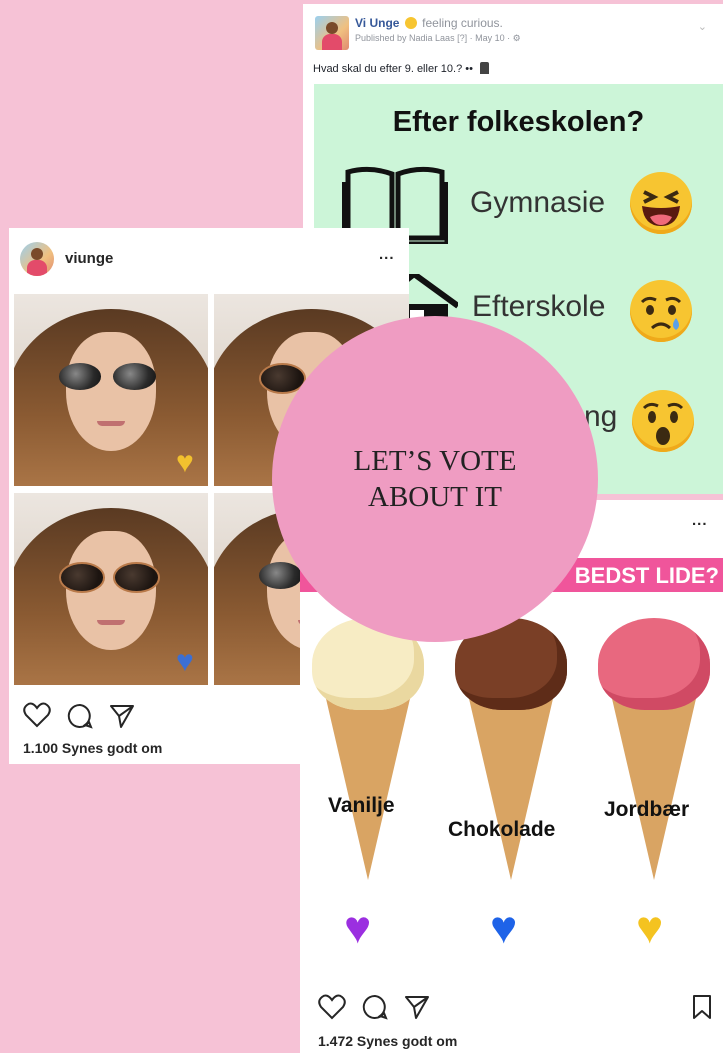 This screenshot has width=723, height=1053. I want to click on page-name-line: Vi Unge feeling curious., so click(429, 23).